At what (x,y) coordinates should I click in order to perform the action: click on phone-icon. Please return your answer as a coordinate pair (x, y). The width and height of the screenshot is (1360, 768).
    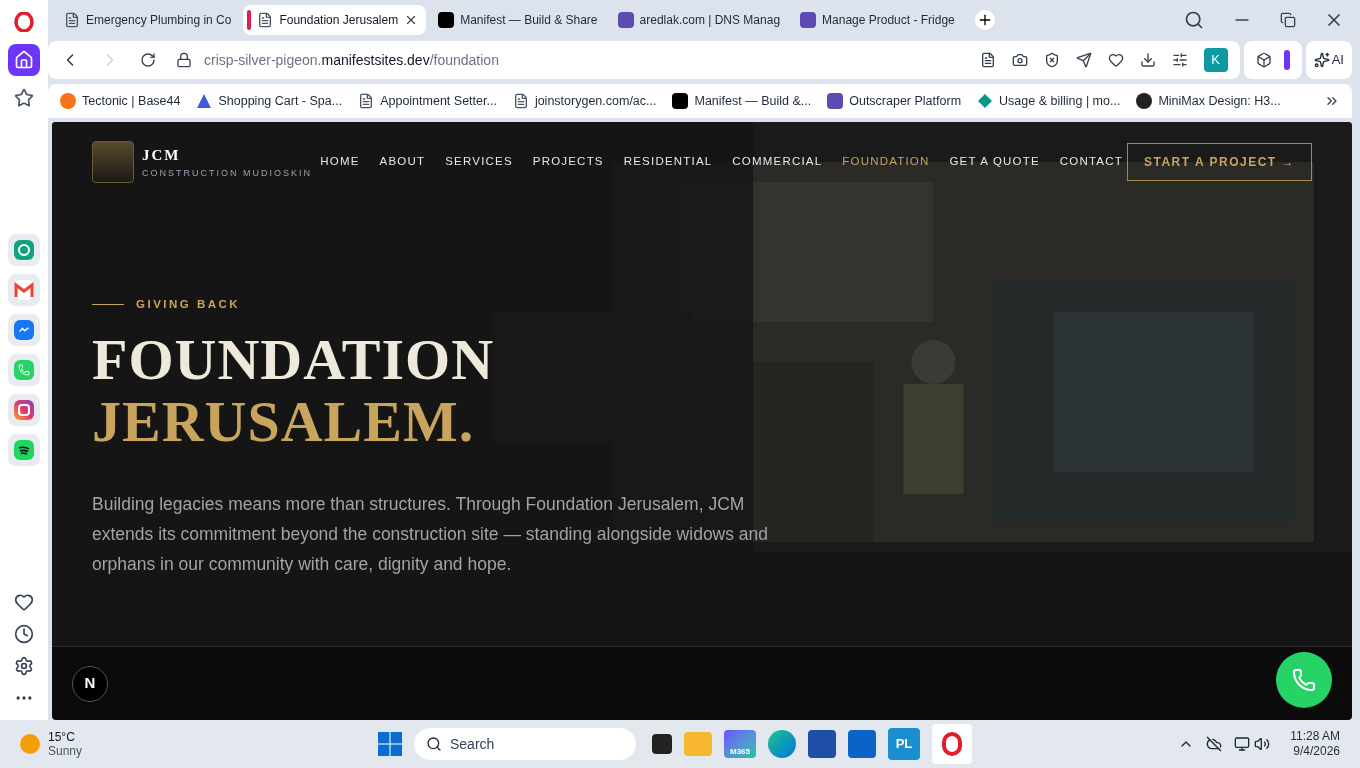
    Looking at the image, I should click on (1304, 679).